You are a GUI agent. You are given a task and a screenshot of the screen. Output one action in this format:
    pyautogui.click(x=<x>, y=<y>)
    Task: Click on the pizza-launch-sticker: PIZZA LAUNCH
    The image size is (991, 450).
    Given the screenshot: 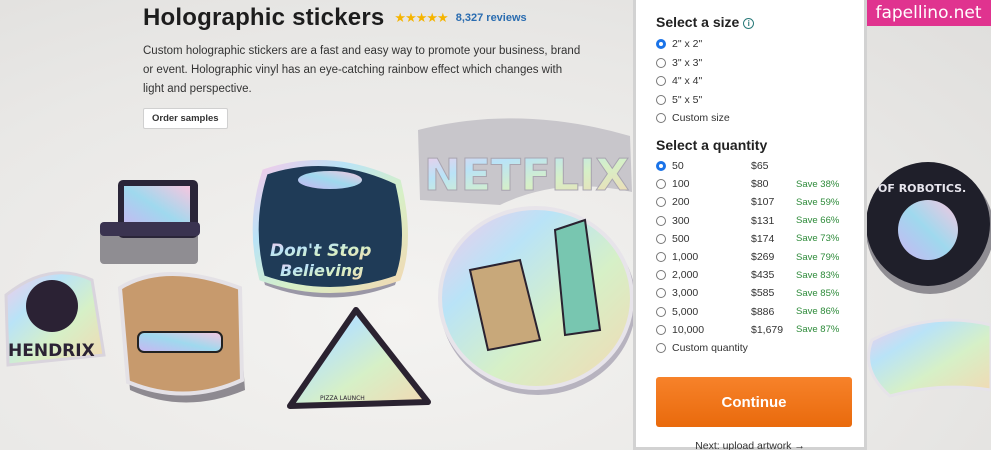 What is the action you would take?
    pyautogui.click(x=359, y=358)
    